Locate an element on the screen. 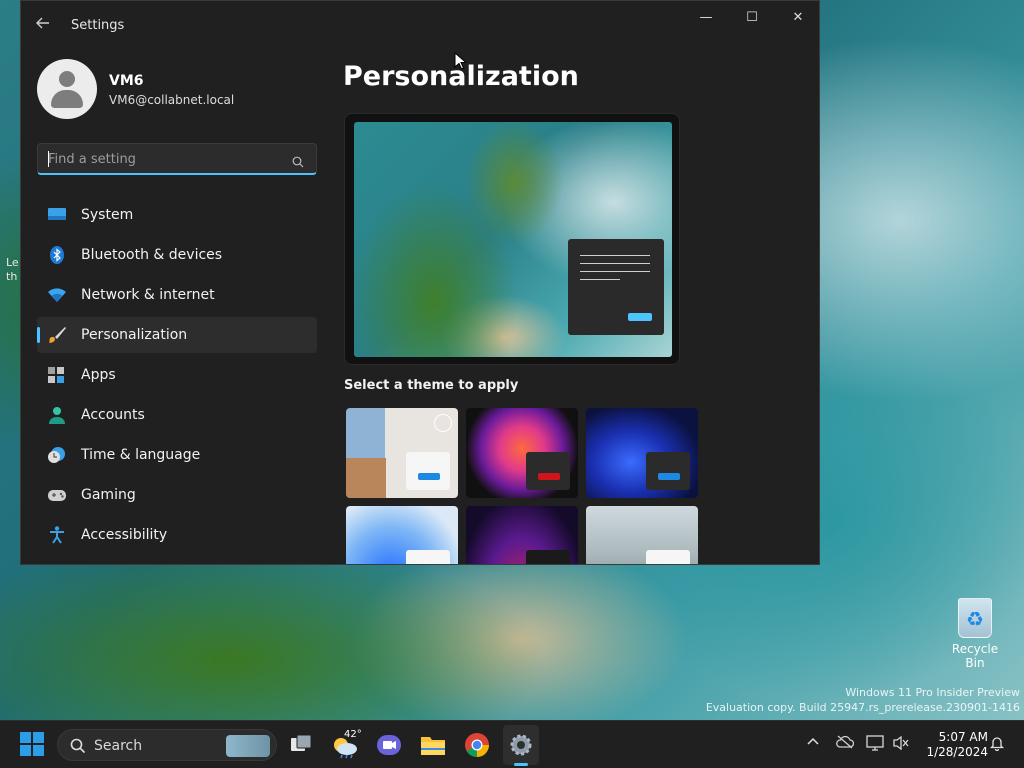 The height and width of the screenshot is (768, 1024). weather-temperature: 42° is located at coordinates (353, 734).